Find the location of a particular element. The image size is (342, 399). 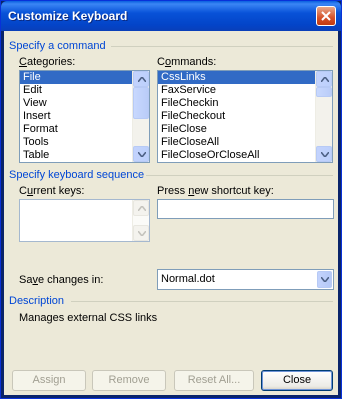

dialog-title: Customize Keyboard is located at coordinates (68, 16).